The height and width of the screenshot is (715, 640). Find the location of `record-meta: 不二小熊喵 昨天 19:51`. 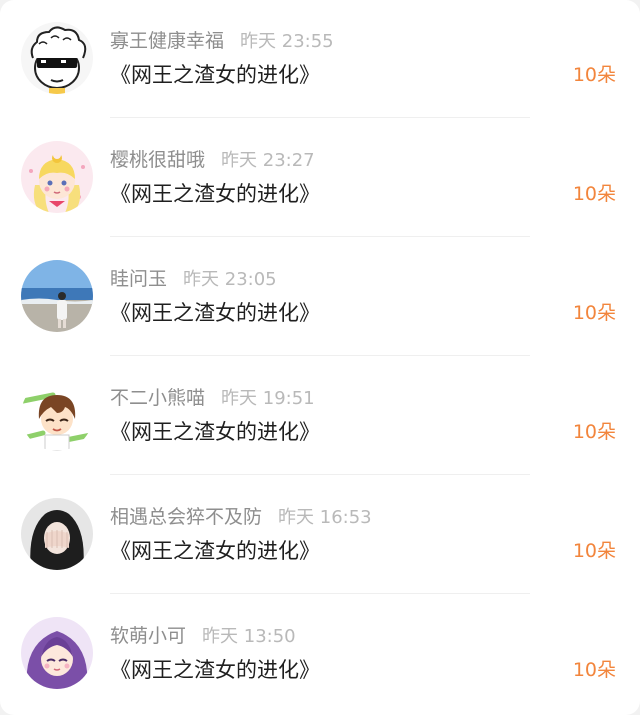

record-meta: 不二小熊喵 昨天 19:51 is located at coordinates (212, 398).